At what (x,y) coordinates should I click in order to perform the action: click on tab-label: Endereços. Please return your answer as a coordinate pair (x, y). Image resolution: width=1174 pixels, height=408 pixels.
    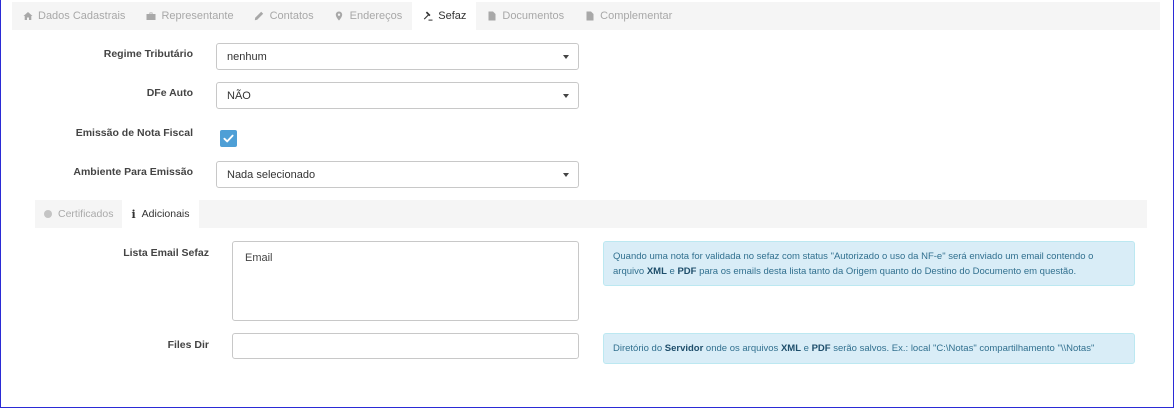
    Looking at the image, I should click on (376, 16).